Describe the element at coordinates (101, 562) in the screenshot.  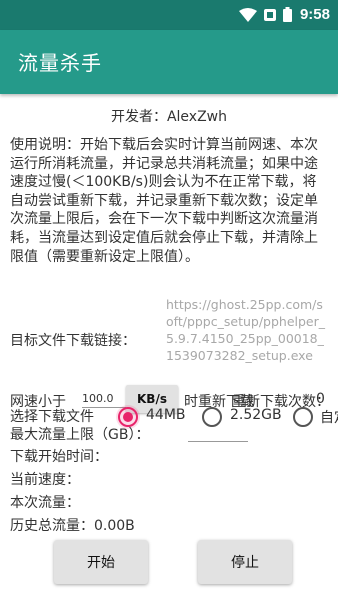
I see `start-button: 开始` at that location.